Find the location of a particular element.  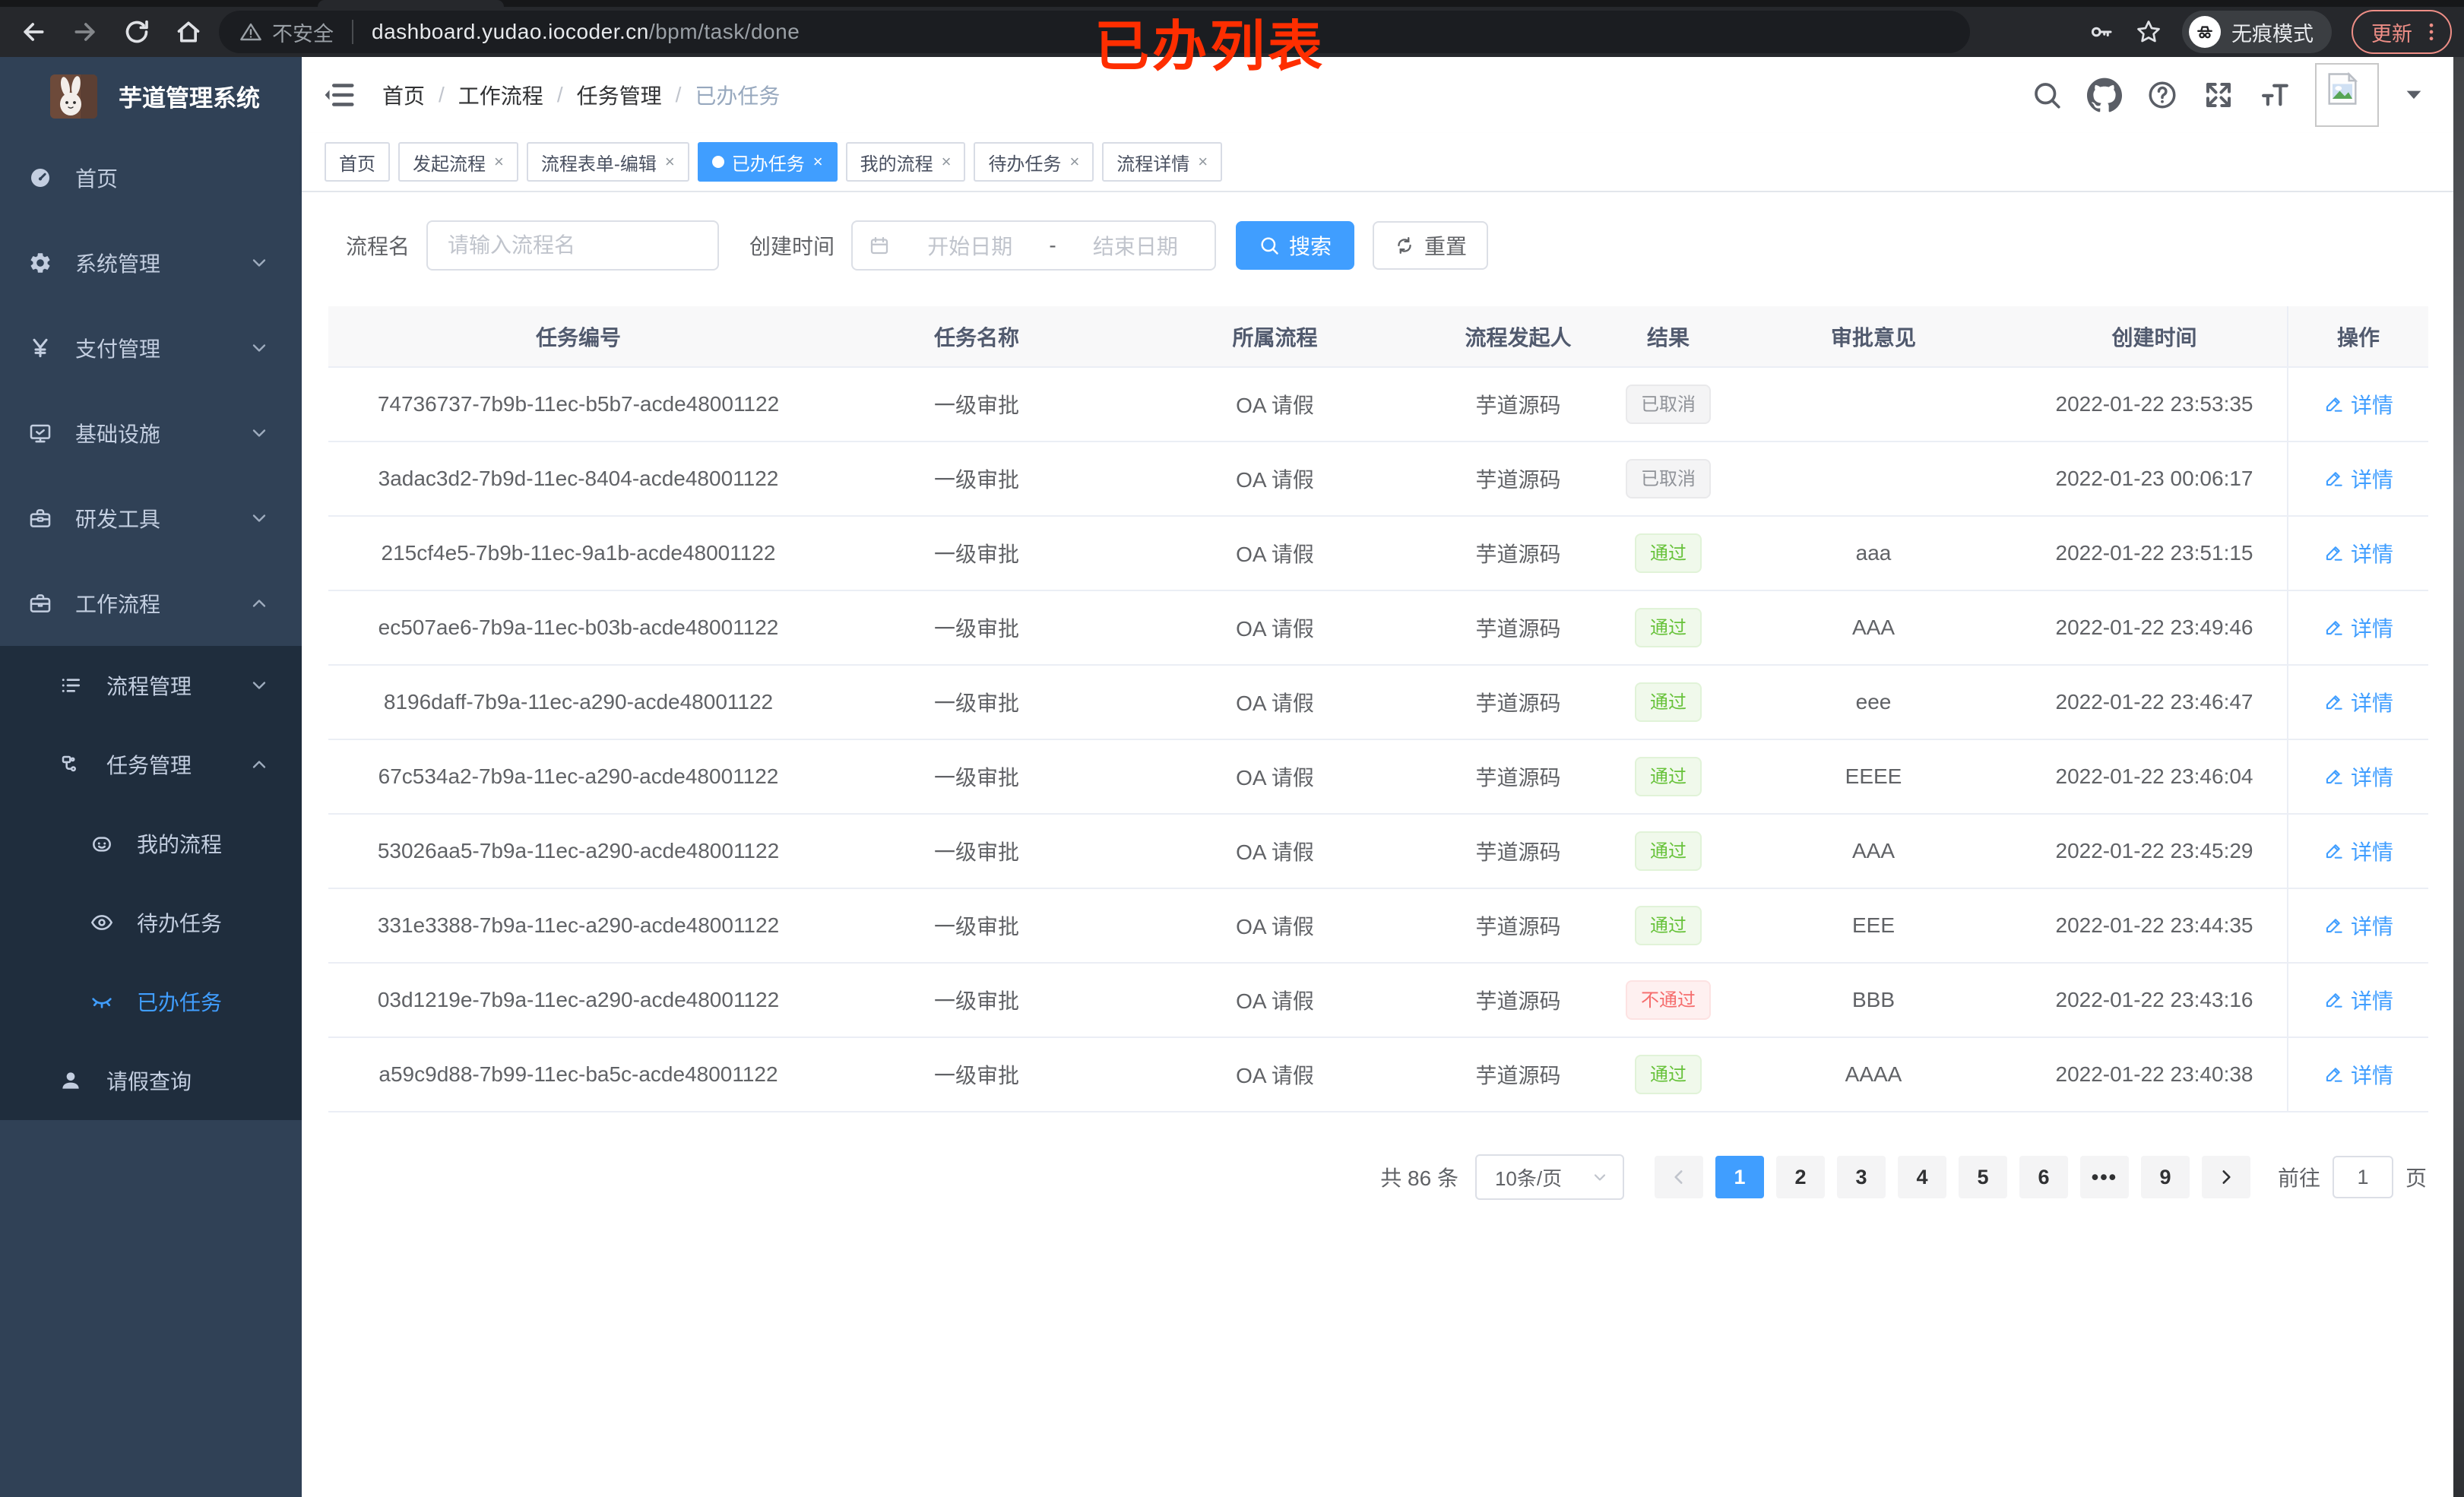

briefcase-icon is located at coordinates (40, 603).